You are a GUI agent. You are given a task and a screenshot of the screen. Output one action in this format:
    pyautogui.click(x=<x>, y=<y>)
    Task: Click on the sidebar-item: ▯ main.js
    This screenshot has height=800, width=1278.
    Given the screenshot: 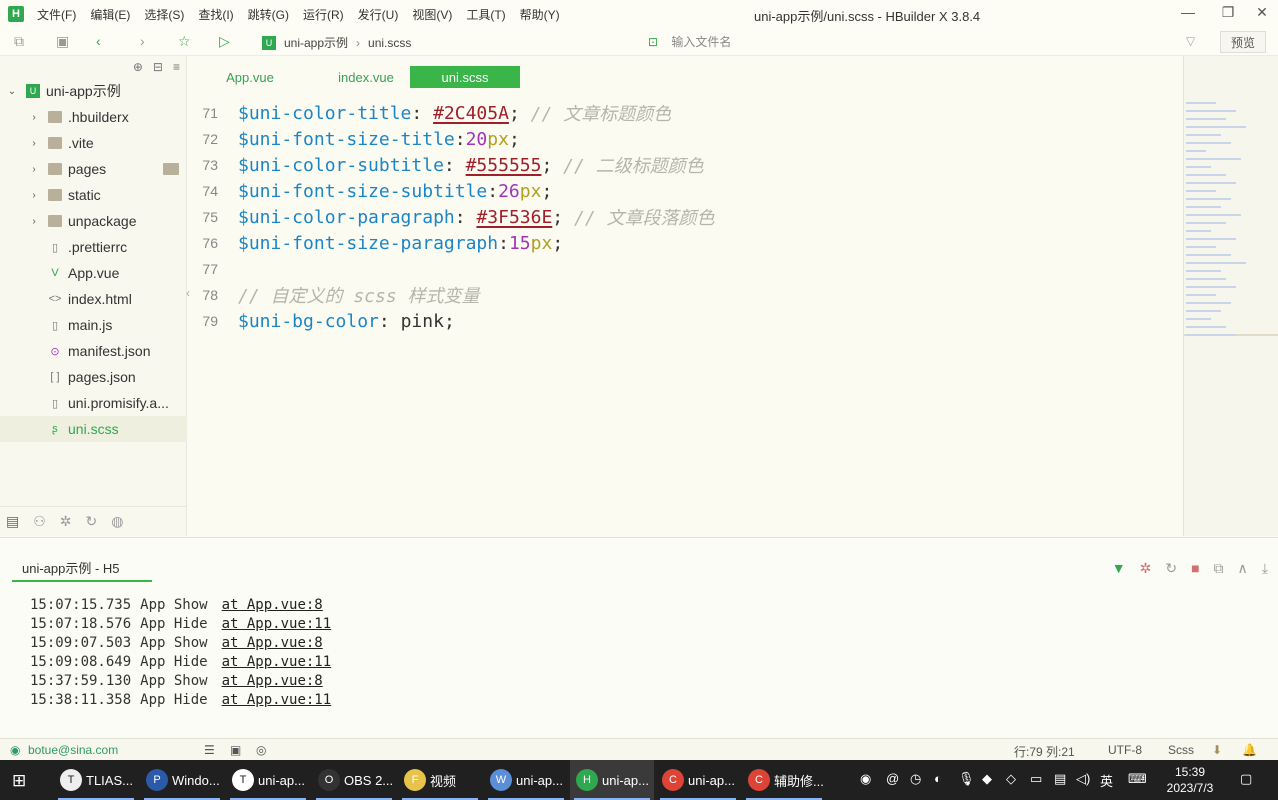 What is the action you would take?
    pyautogui.click(x=93, y=325)
    